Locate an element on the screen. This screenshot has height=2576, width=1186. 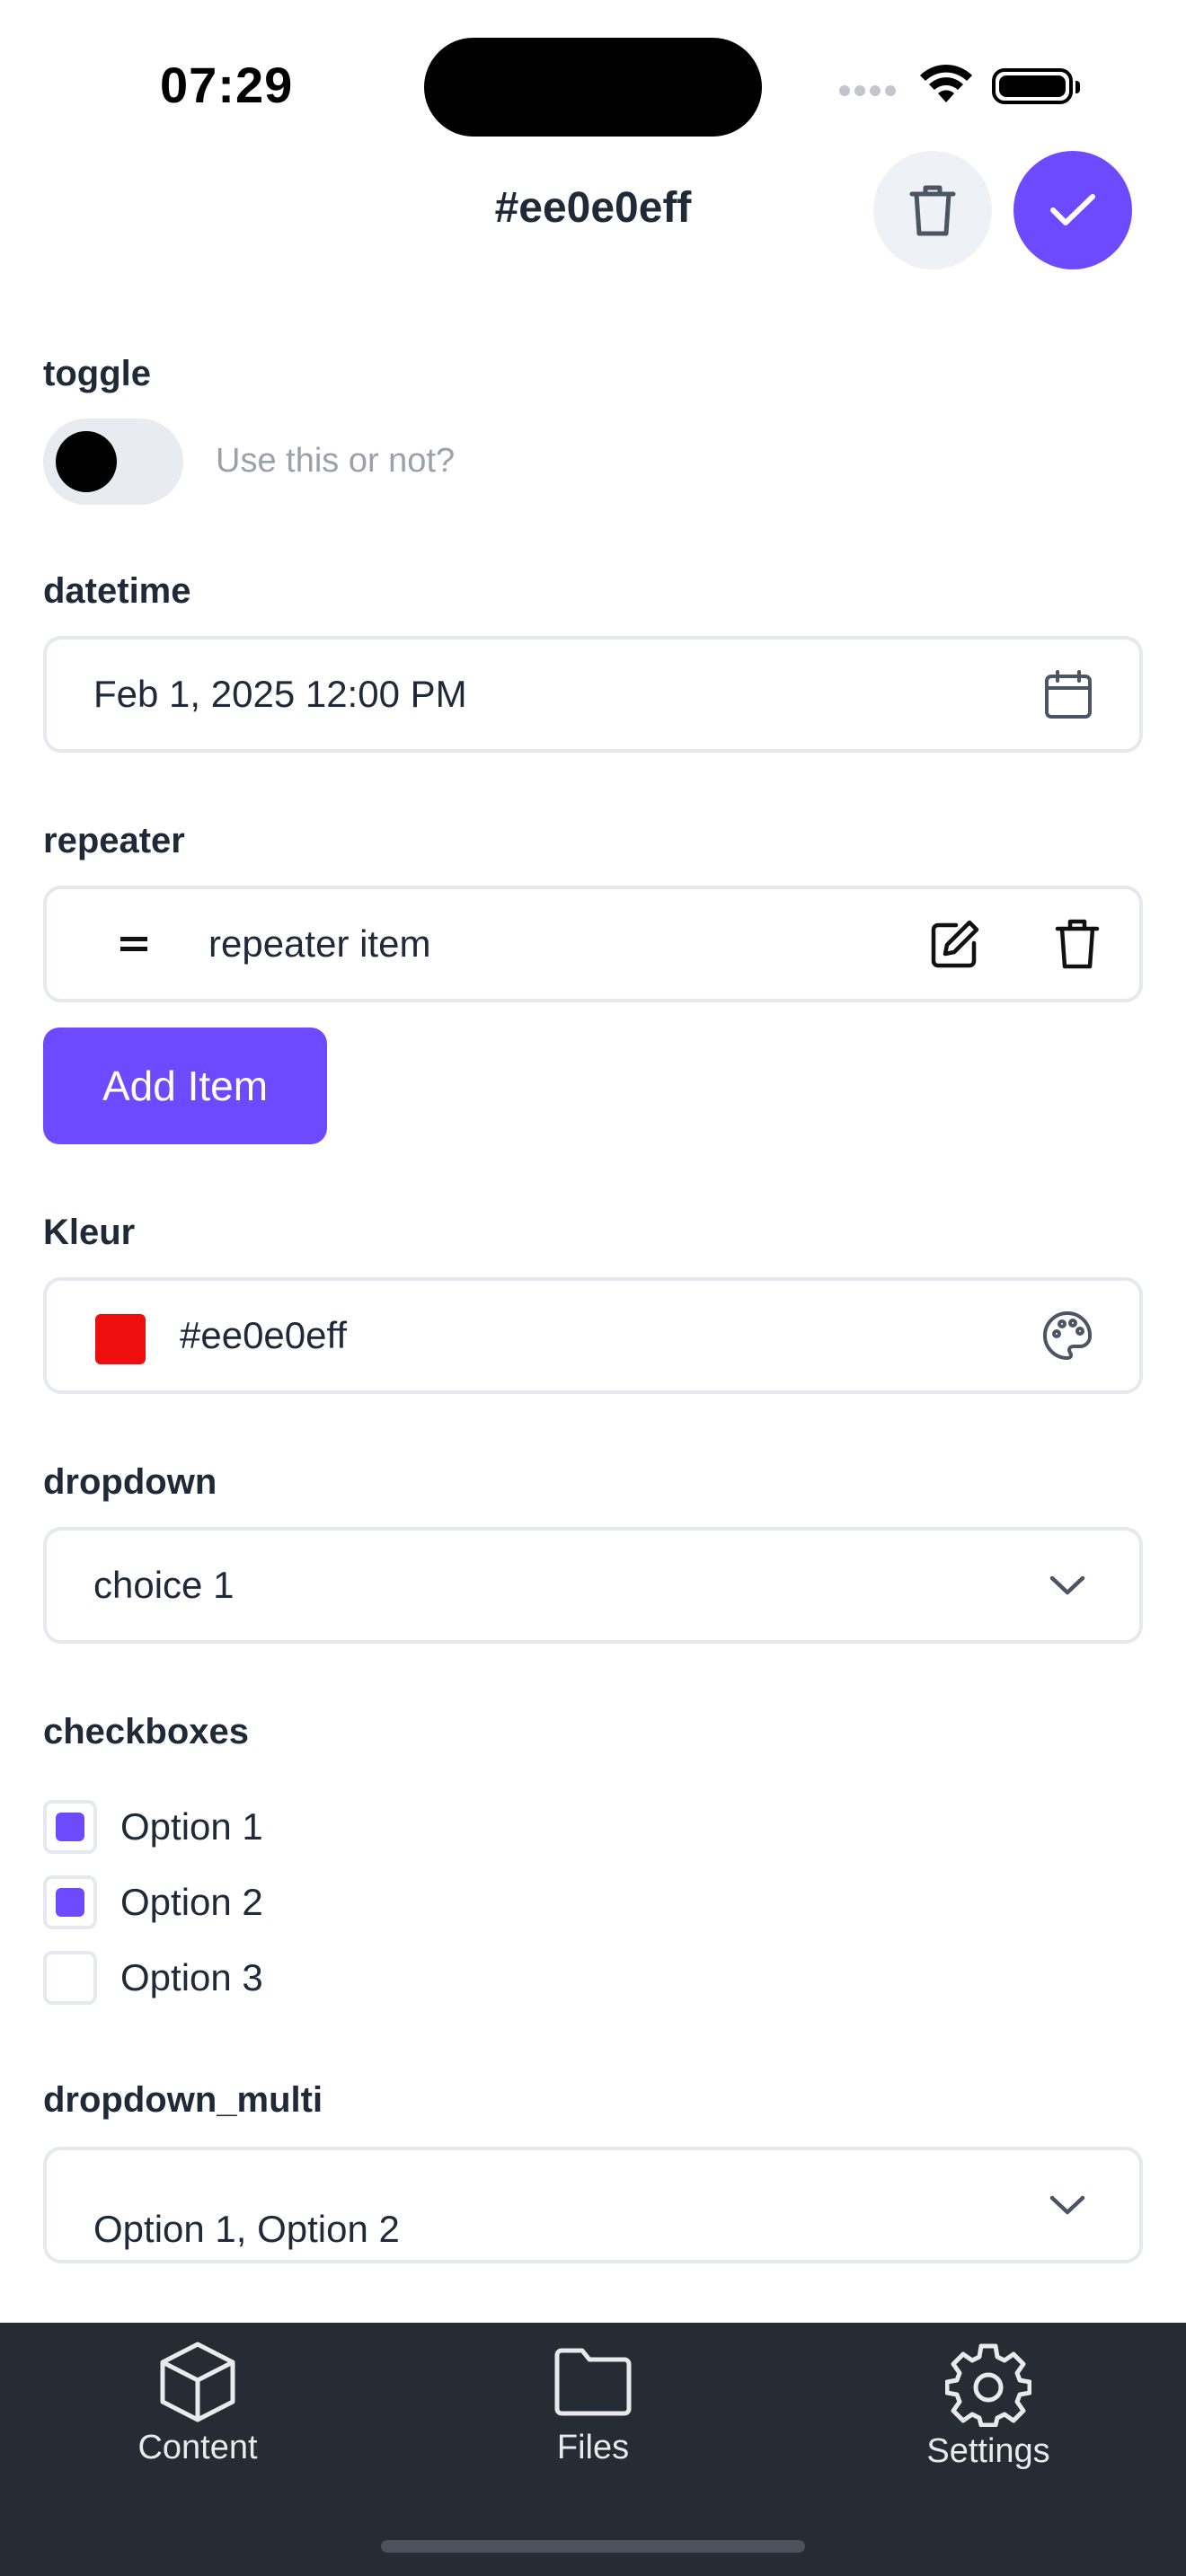
dropdown-multi-select: Option 1, Option 2 is located at coordinates (593, 2205).